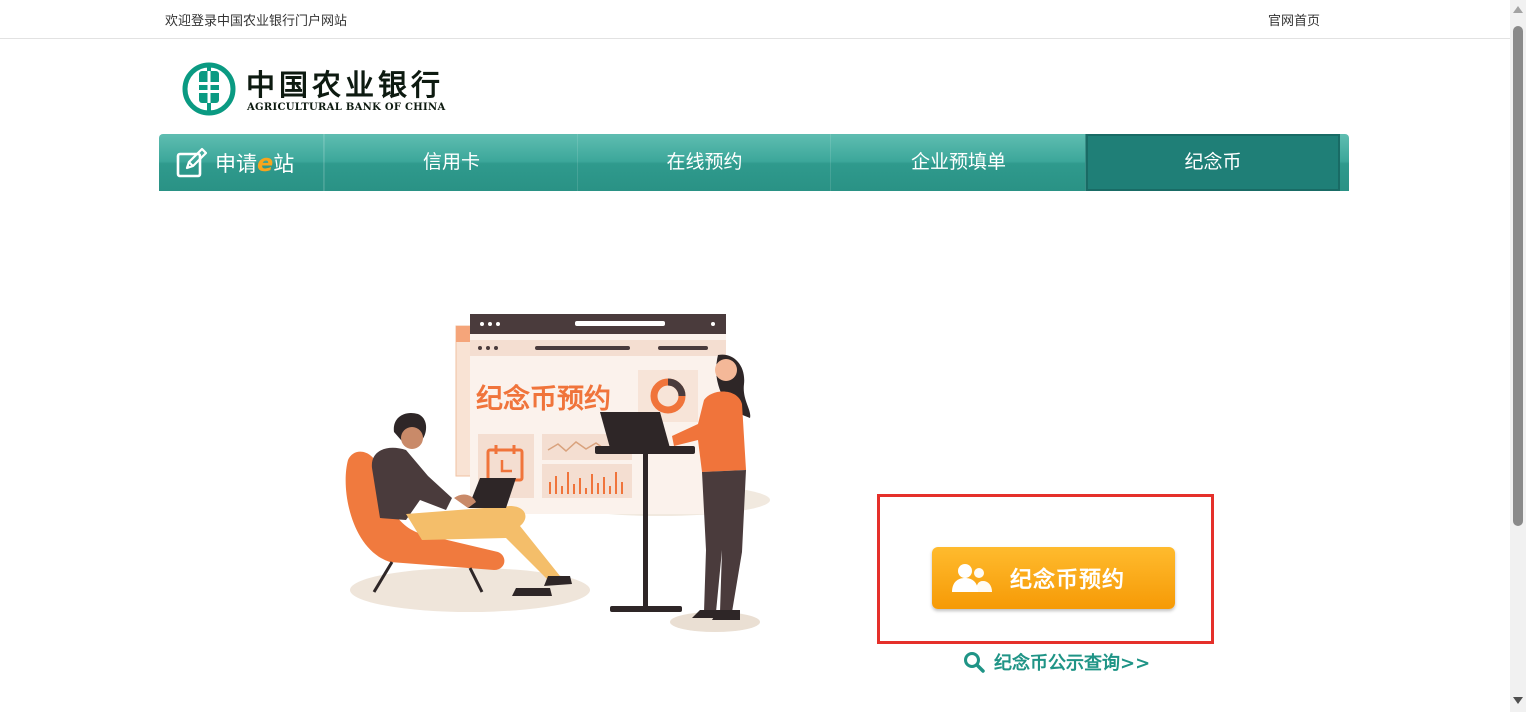  I want to click on vertical-scrollbar, so click(1518, 356).